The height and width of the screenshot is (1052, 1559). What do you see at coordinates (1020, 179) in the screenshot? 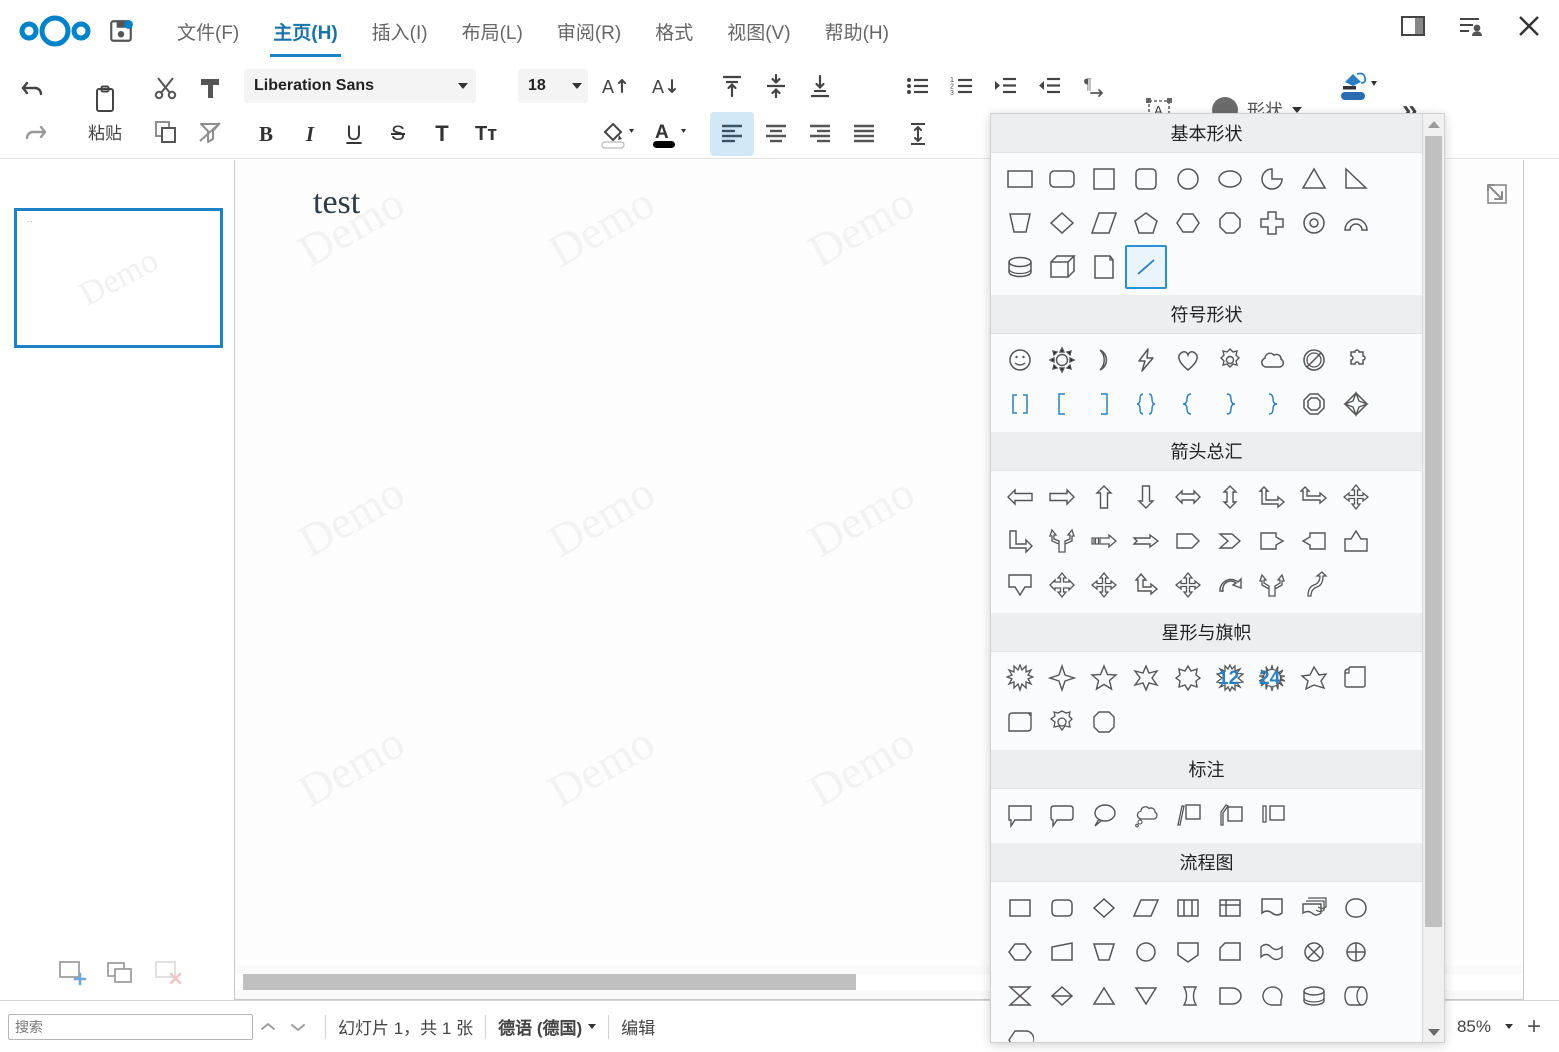
I see `shape-rectangle` at bounding box center [1020, 179].